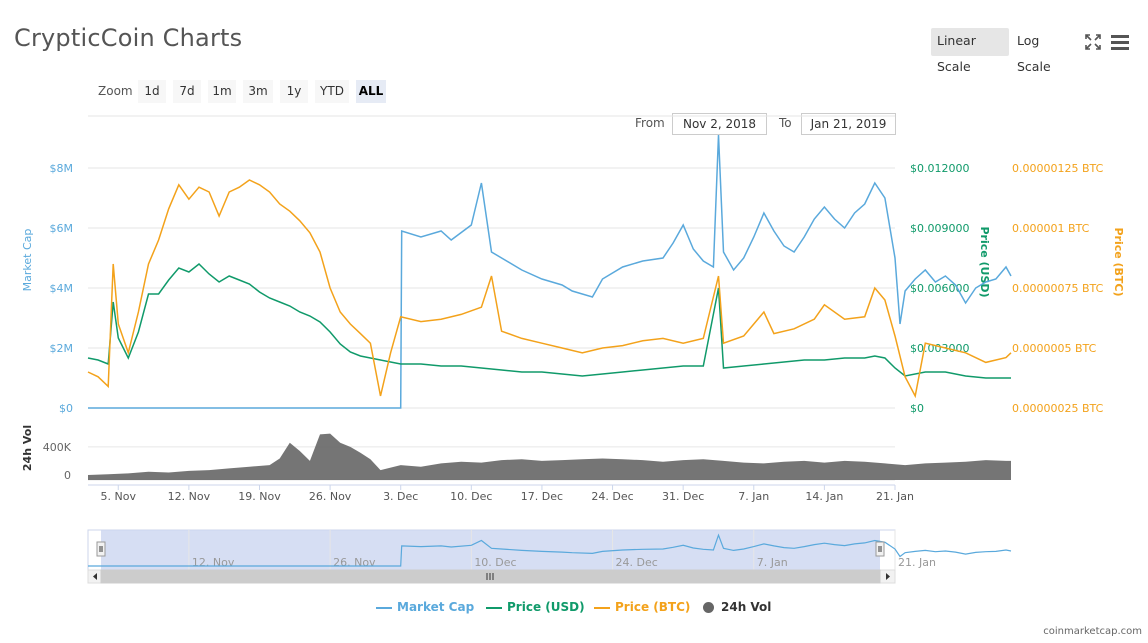 The width and height of the screenshot is (1148, 643). Describe the element at coordinates (354, 562) in the screenshot. I see `navigator-tick-label: 26. Nov` at that location.